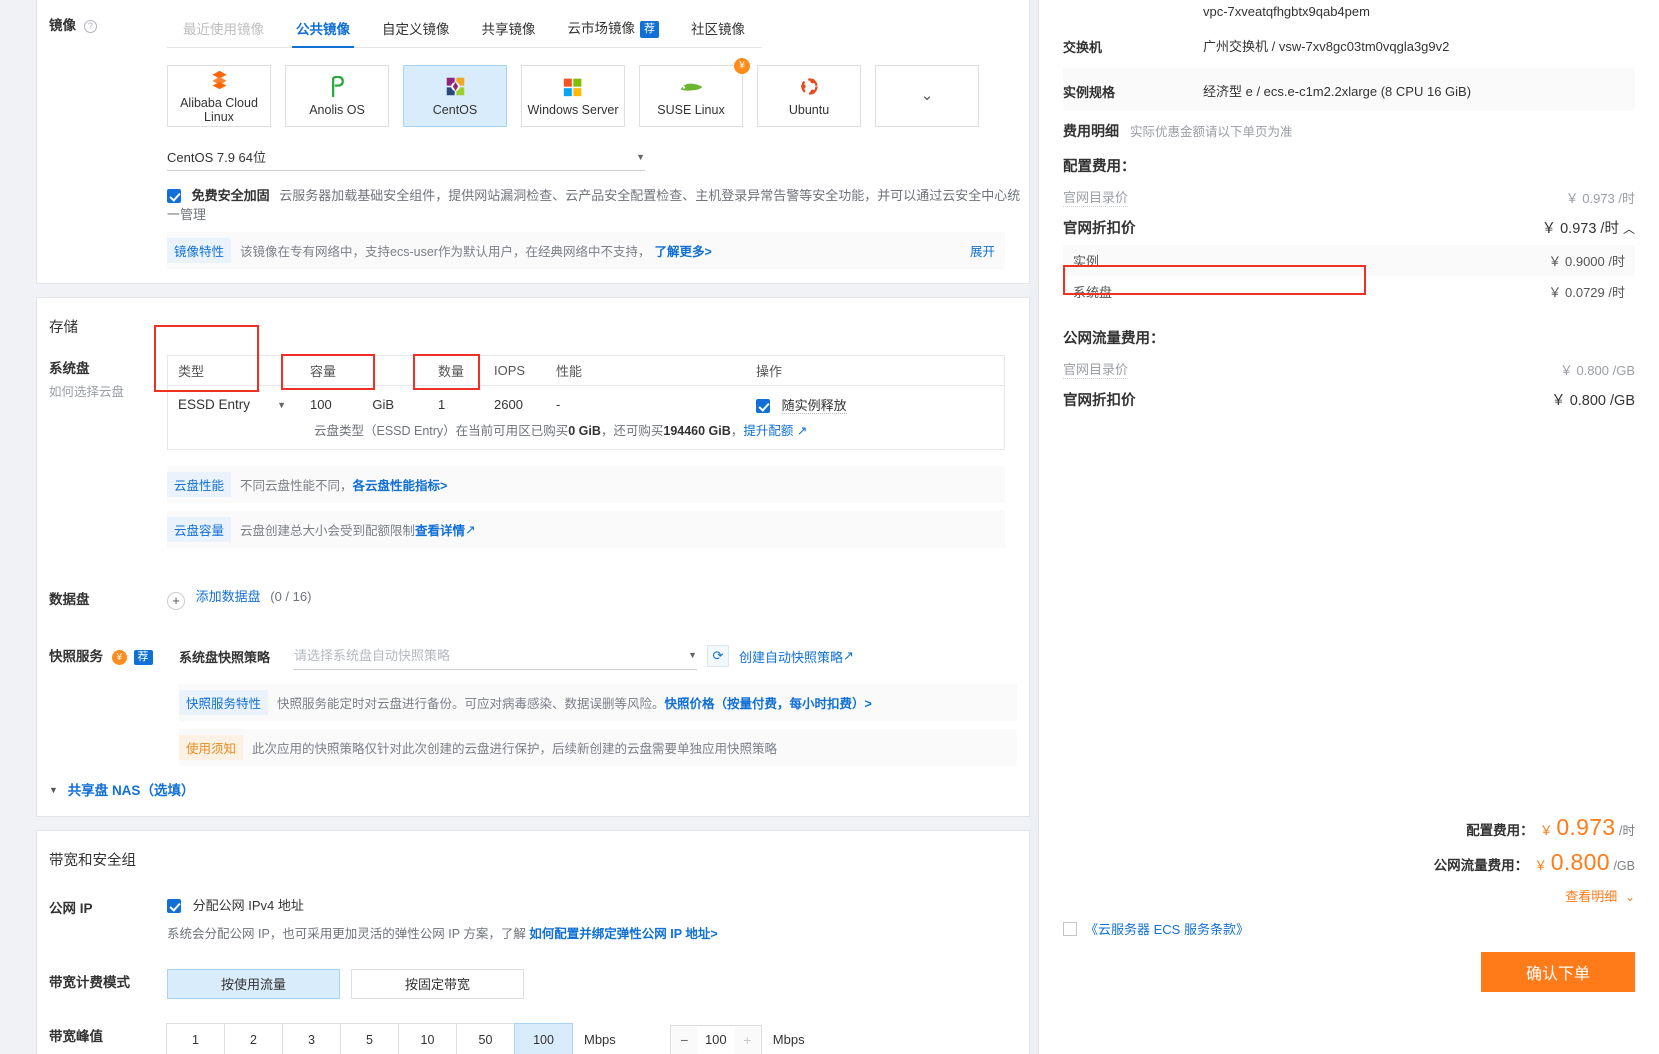 The width and height of the screenshot is (1659, 1054). Describe the element at coordinates (682, 250) in the screenshot. I see `learn-more-link: 了解更多>` at that location.